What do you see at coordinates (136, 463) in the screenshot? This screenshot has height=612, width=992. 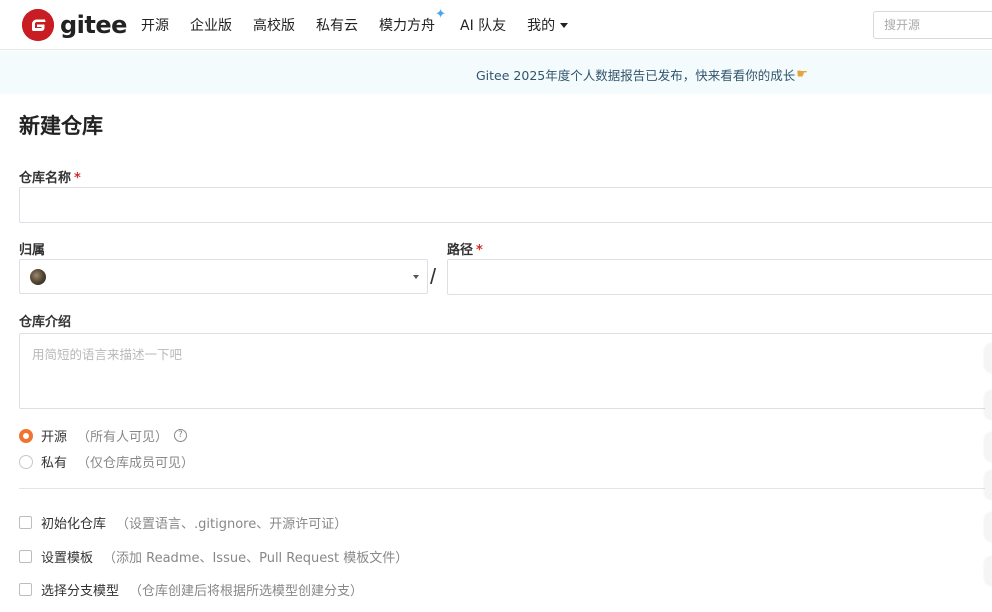 I see `radio-private-hint: （仅仓库成员可见）` at bounding box center [136, 463].